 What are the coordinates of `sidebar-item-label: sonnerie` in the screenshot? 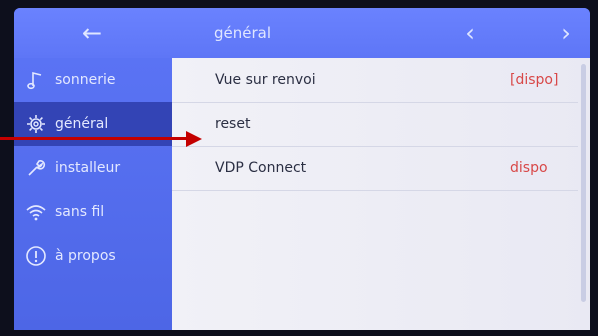 It's located at (85, 80).